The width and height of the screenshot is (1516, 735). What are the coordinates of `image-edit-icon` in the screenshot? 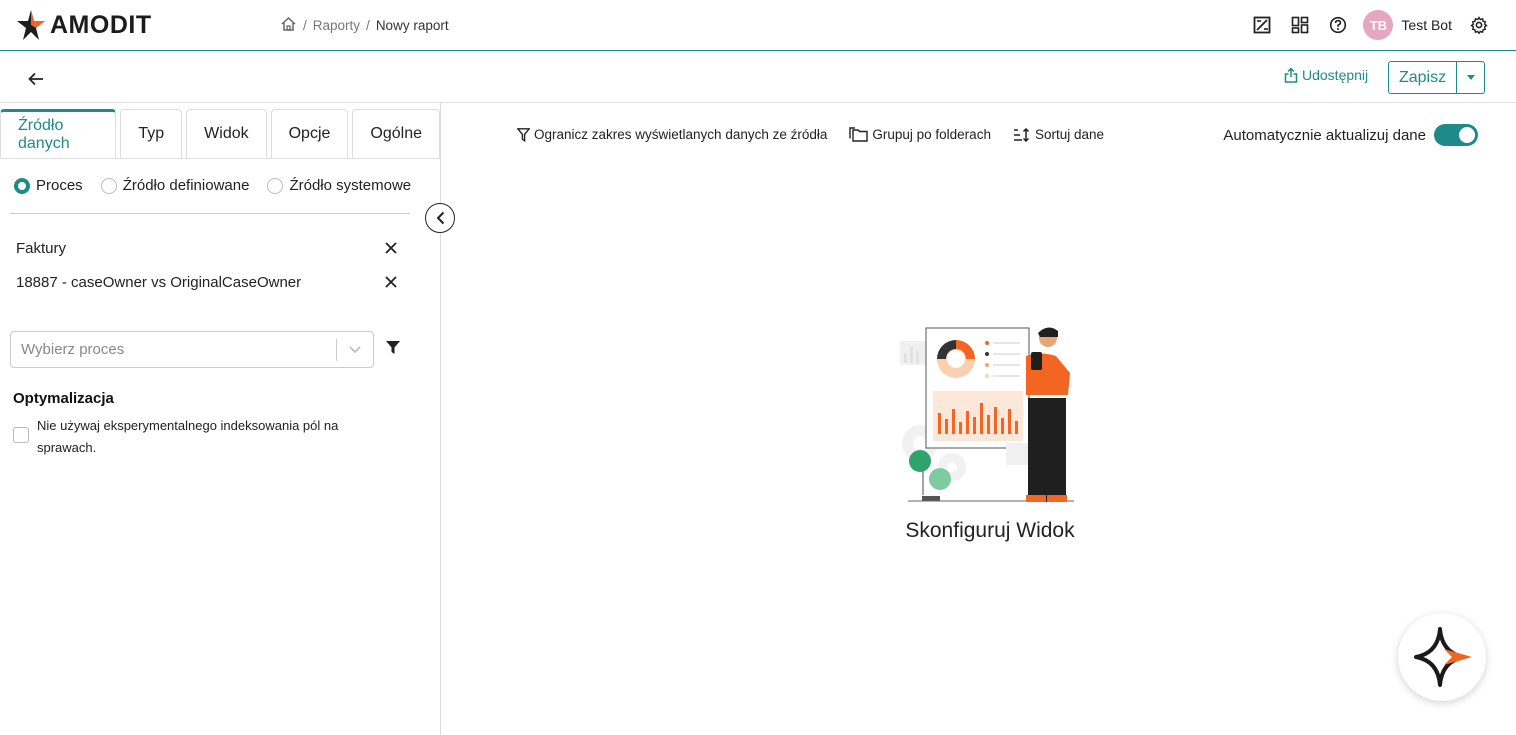 It's located at (1262, 25).